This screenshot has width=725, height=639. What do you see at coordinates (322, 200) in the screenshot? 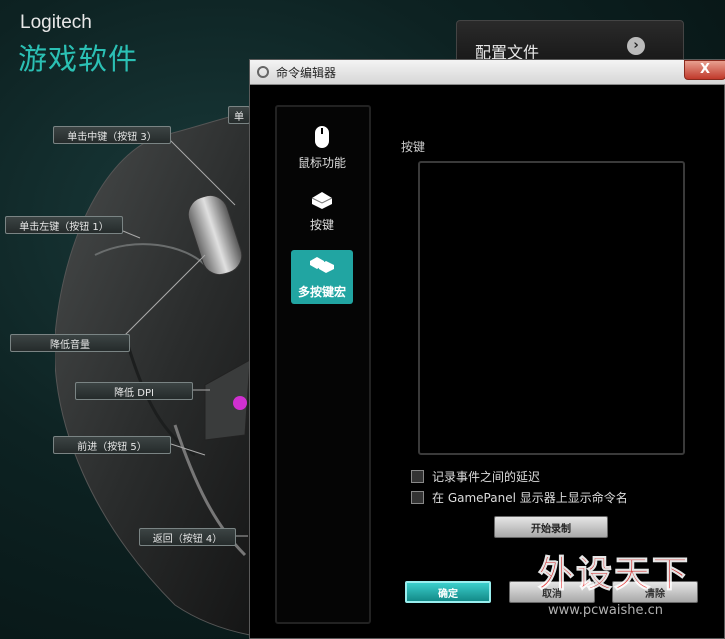
I see `key-icon` at bounding box center [322, 200].